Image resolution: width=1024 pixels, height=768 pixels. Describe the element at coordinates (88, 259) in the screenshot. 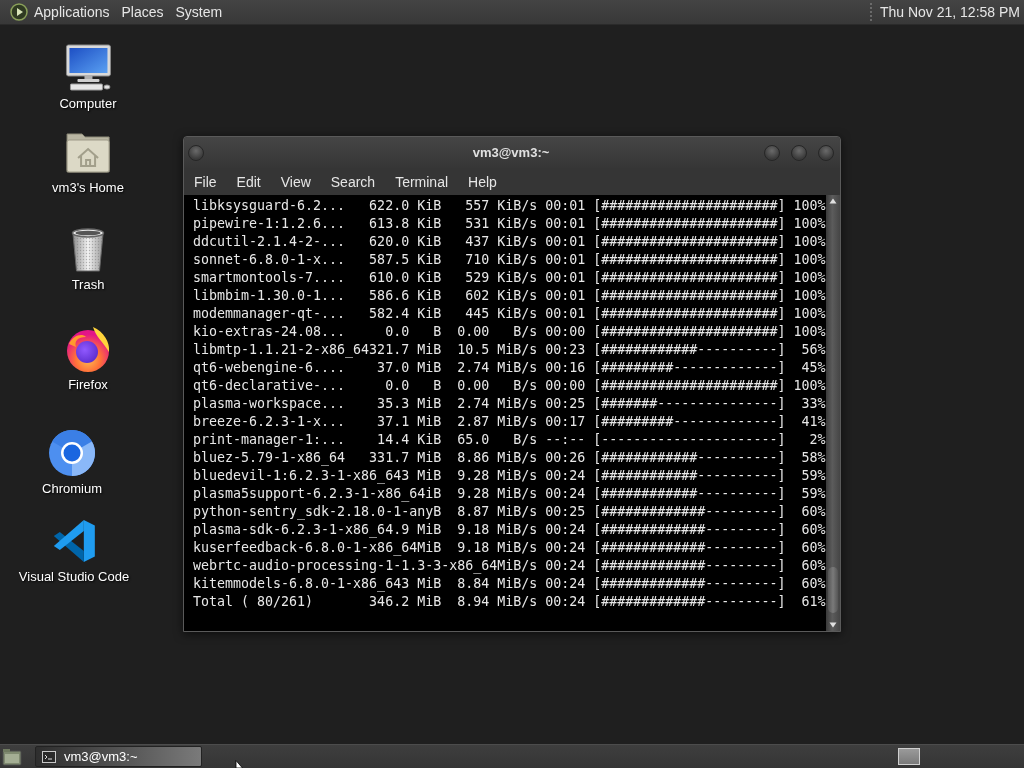

I see `desktop-shortcut: Trash` at that location.